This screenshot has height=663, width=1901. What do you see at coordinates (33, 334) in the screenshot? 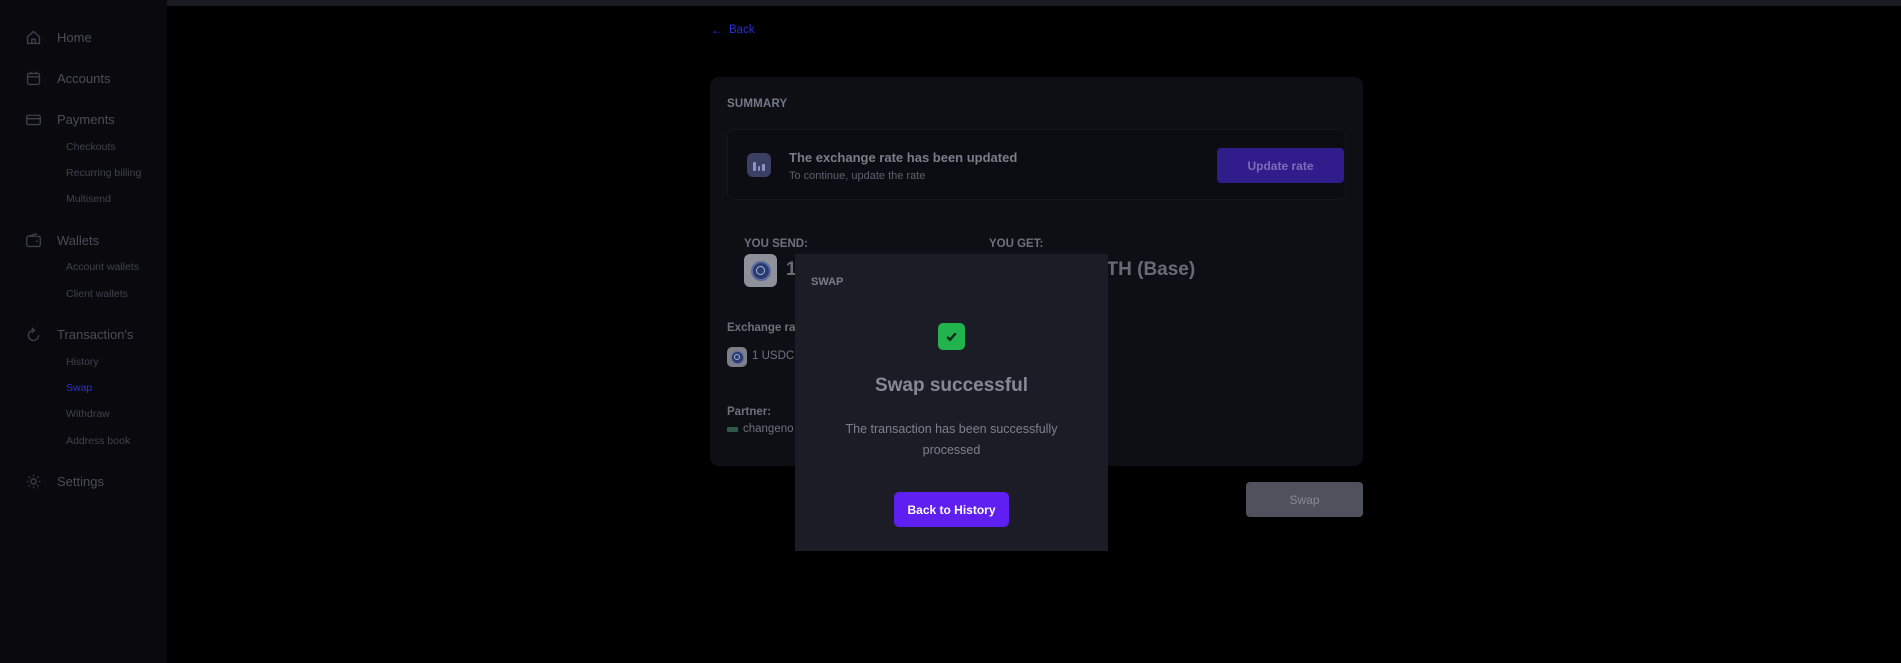
I see `transactions-icon` at bounding box center [33, 334].